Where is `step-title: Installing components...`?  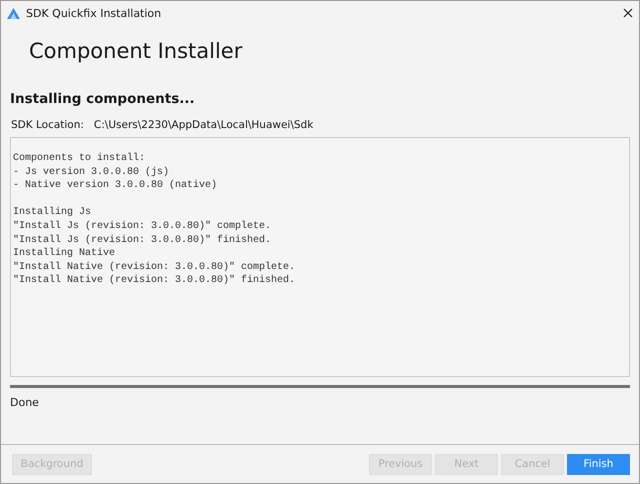
step-title: Installing components... is located at coordinates (102, 99).